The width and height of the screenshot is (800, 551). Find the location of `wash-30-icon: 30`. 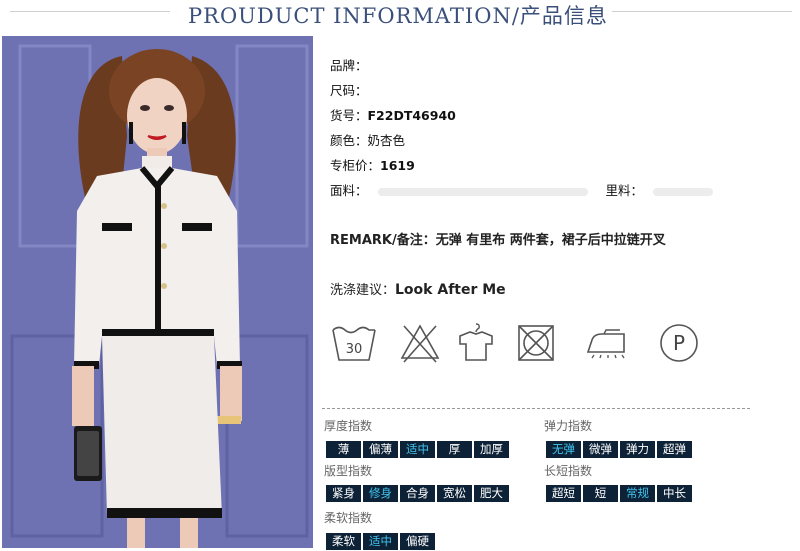

wash-30-icon: 30 is located at coordinates (354, 343).